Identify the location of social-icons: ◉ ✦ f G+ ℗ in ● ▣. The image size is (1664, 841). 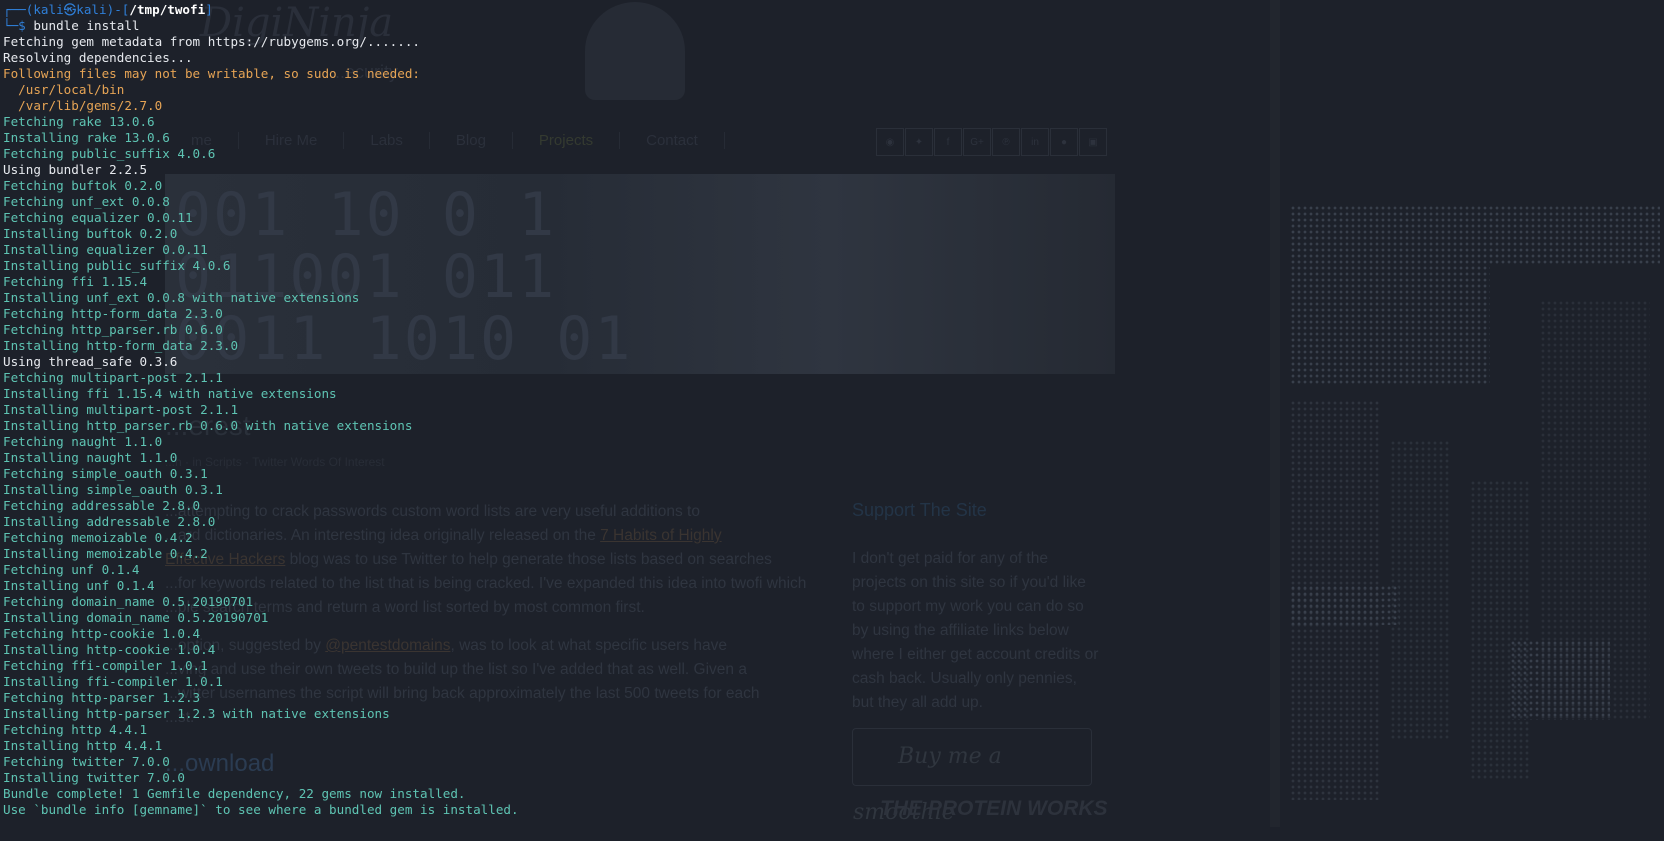
(991, 142).